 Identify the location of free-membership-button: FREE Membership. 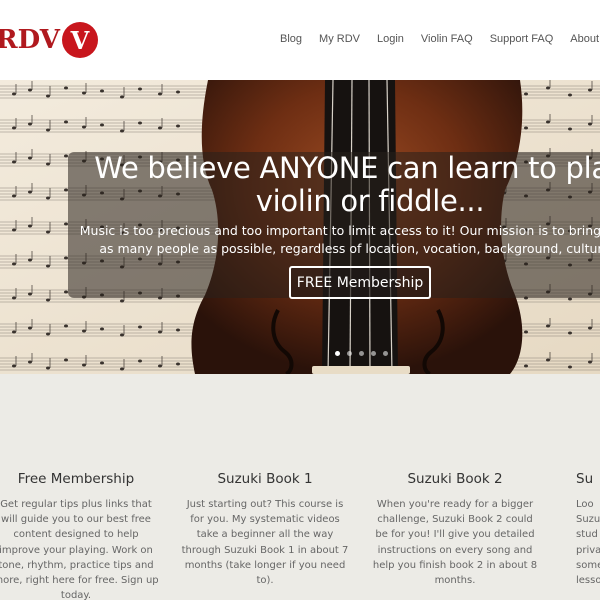
(360, 282).